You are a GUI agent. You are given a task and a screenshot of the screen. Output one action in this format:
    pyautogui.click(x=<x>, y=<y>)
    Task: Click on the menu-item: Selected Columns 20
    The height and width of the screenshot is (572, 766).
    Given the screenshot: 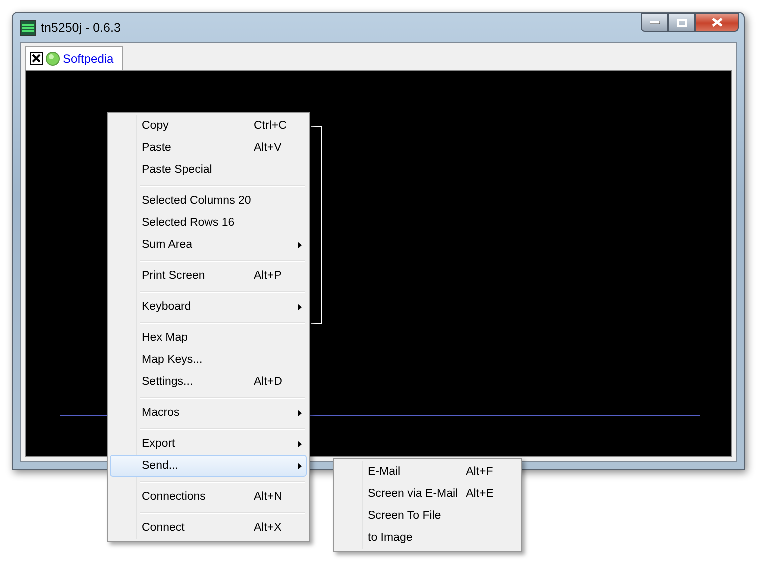 What is the action you would take?
    pyautogui.click(x=208, y=201)
    